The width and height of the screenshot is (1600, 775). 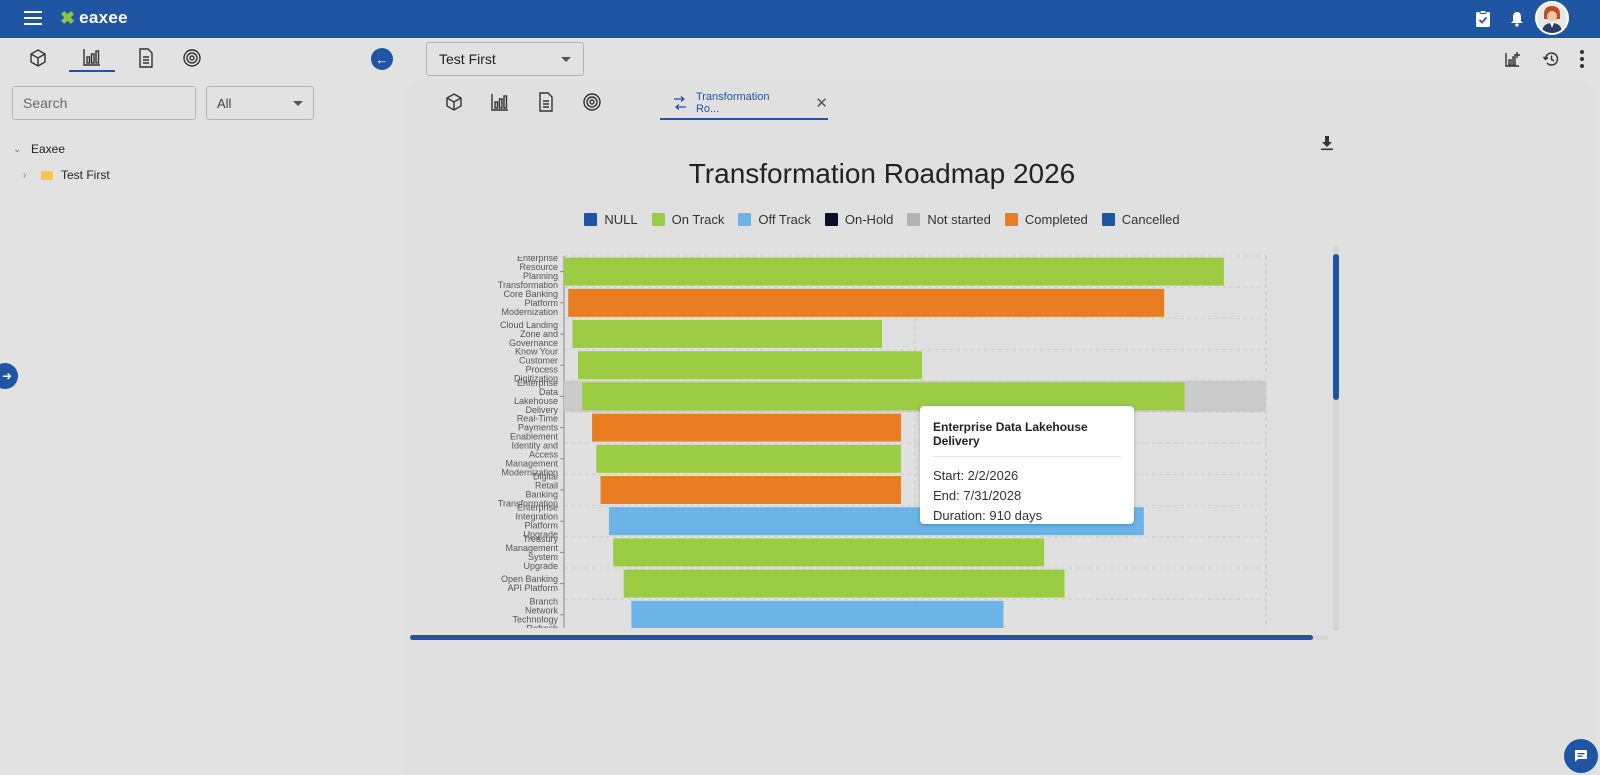 What do you see at coordinates (534, 428) in the screenshot?
I see `y-tick-label: Real-Time Payments Enablement` at bounding box center [534, 428].